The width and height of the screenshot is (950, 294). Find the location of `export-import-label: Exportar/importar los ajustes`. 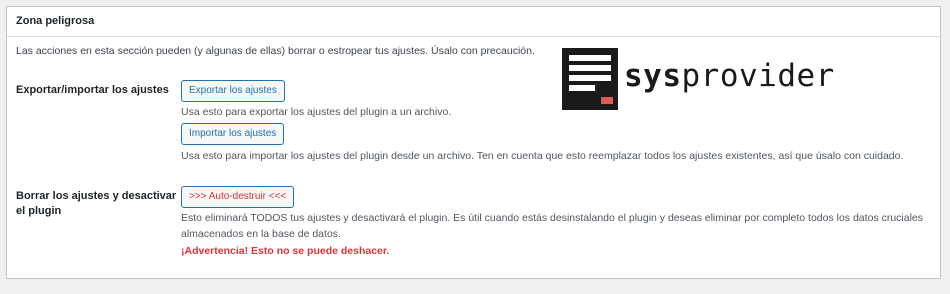

export-import-label: Exportar/importar los ajustes is located at coordinates (92, 90).